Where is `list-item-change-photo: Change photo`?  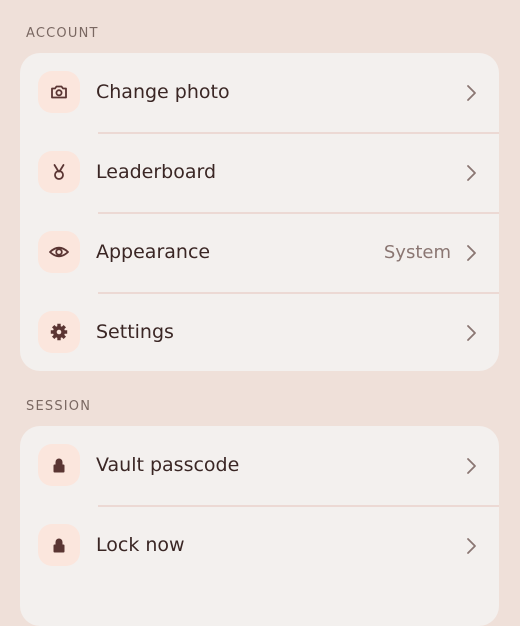 list-item-change-photo: Change photo is located at coordinates (259, 93).